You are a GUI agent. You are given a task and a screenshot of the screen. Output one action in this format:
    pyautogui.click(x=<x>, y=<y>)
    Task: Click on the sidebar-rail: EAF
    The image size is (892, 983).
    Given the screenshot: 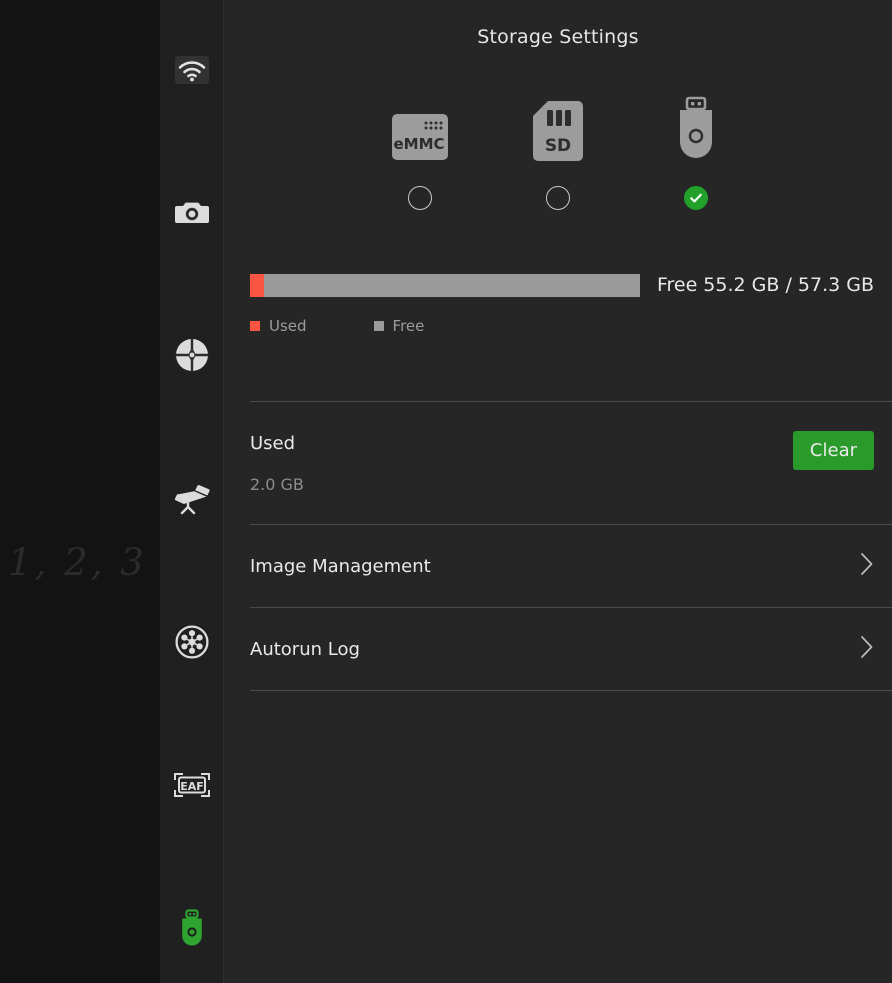 What is the action you would take?
    pyautogui.click(x=192, y=491)
    